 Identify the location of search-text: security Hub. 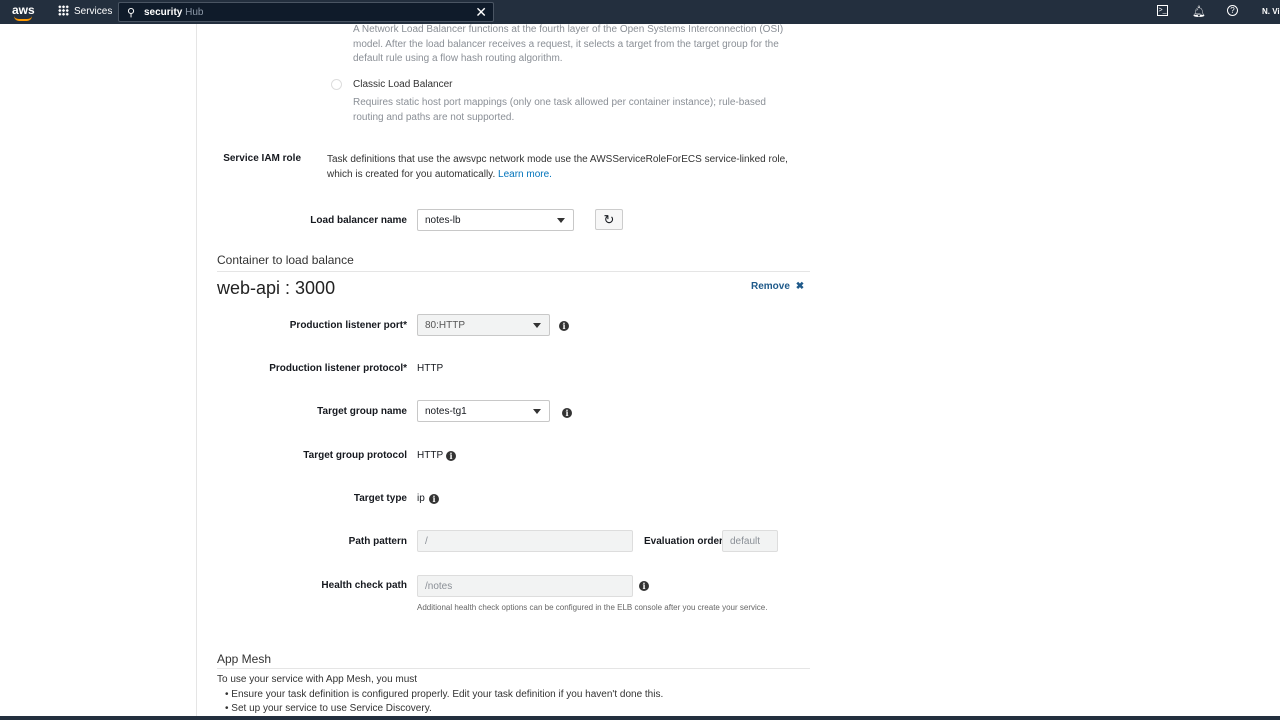
(173, 12).